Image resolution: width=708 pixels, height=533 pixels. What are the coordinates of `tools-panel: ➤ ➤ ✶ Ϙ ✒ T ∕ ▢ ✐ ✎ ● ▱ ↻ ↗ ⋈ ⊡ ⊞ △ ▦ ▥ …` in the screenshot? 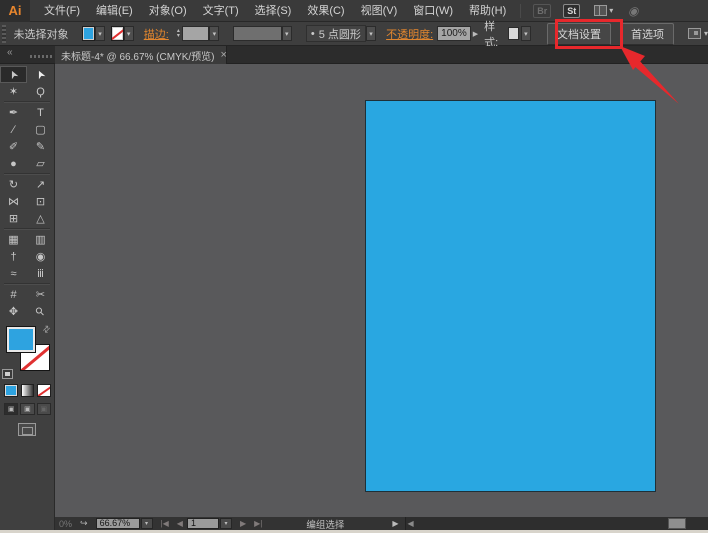 It's located at (27, 297).